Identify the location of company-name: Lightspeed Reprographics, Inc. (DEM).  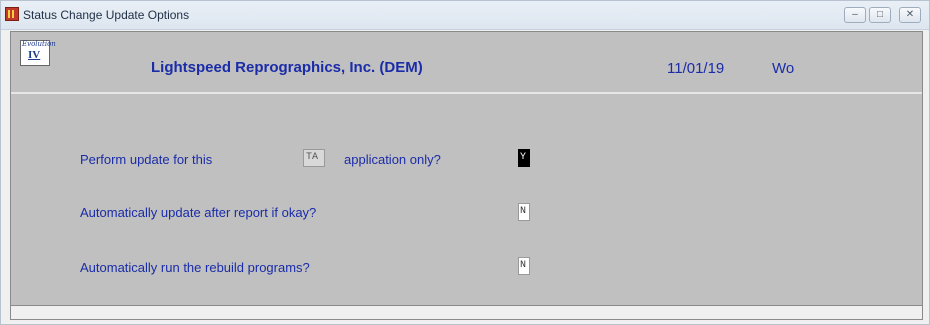
(287, 67).